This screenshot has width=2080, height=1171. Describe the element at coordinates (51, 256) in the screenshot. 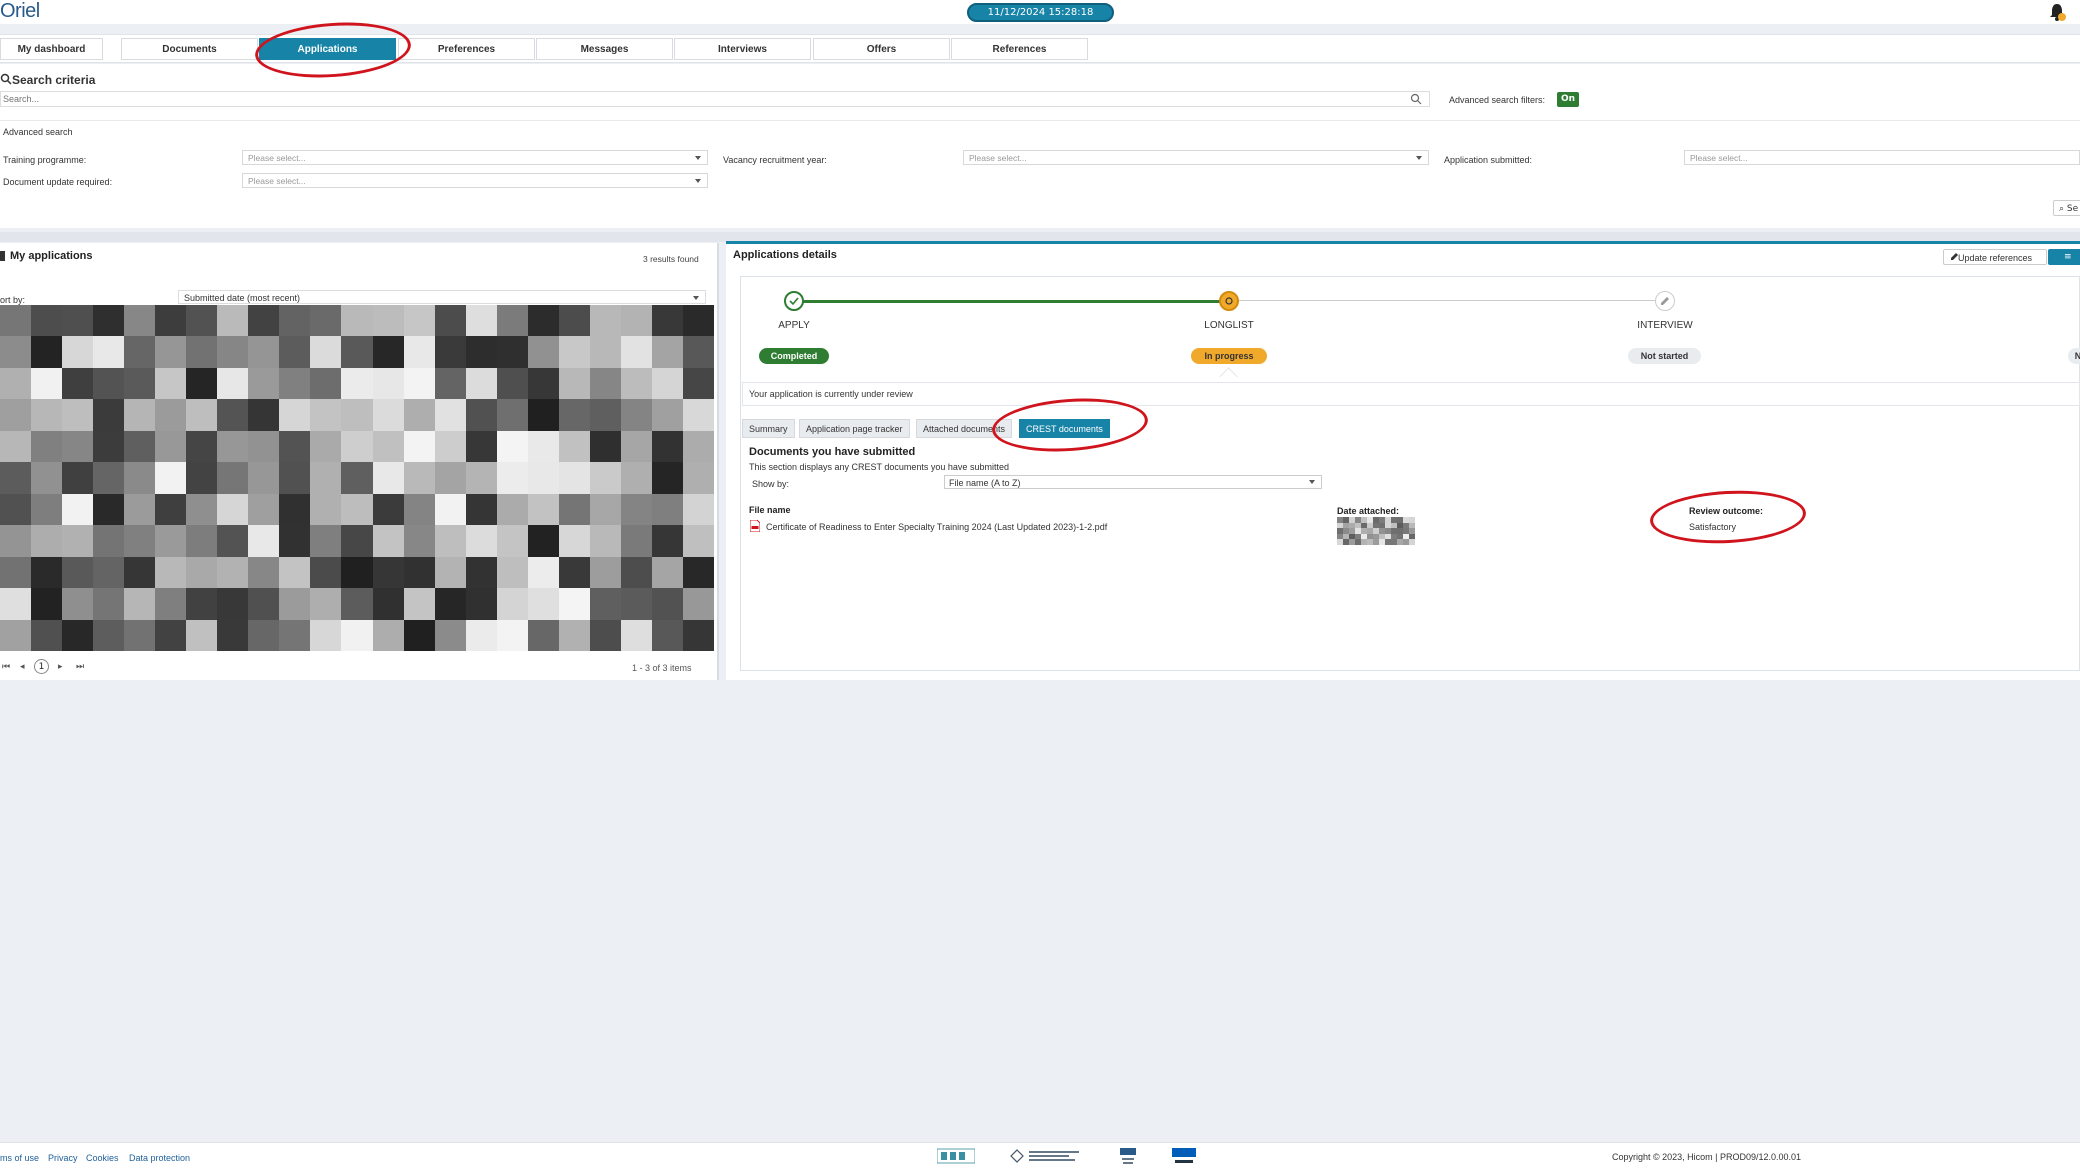

I see `my-applications-title: My applications` at that location.